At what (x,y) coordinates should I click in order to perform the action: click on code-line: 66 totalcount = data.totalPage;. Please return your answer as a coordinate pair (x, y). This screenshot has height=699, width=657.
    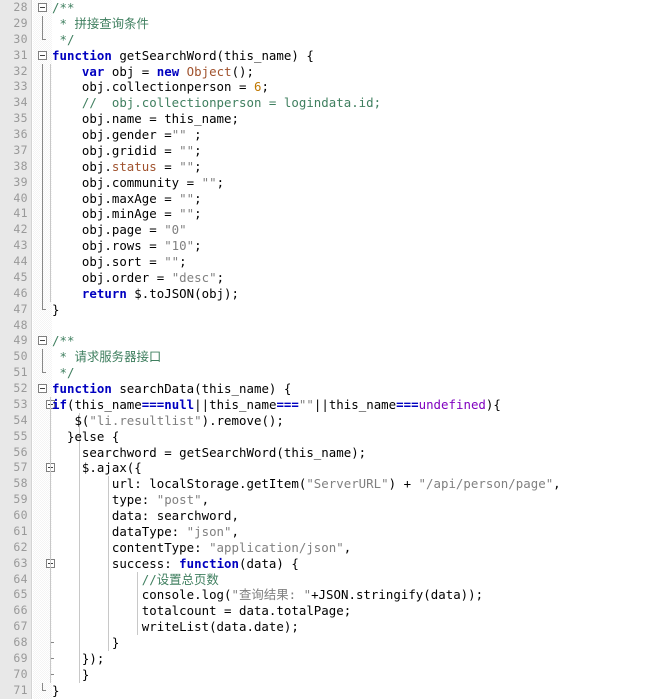
    Looking at the image, I should click on (328, 611).